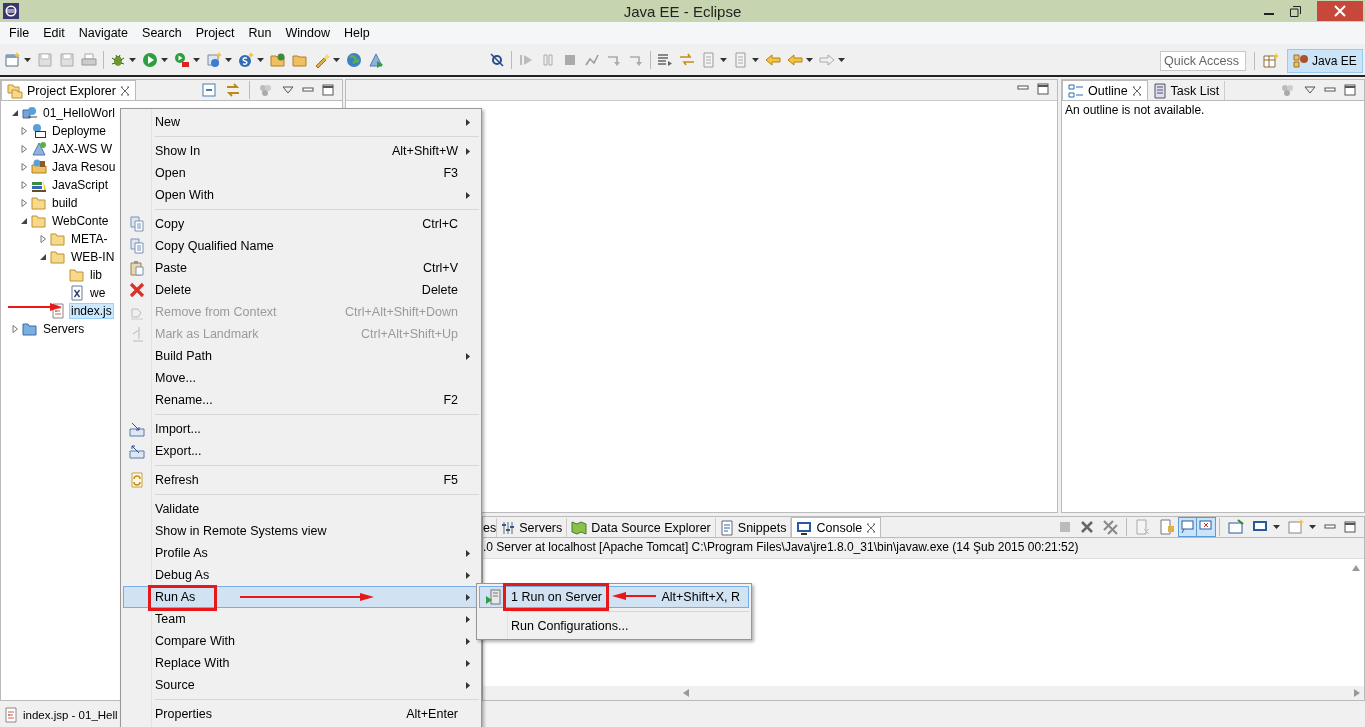  What do you see at coordinates (376, 59) in the screenshot?
I see `deploy-icon` at bounding box center [376, 59].